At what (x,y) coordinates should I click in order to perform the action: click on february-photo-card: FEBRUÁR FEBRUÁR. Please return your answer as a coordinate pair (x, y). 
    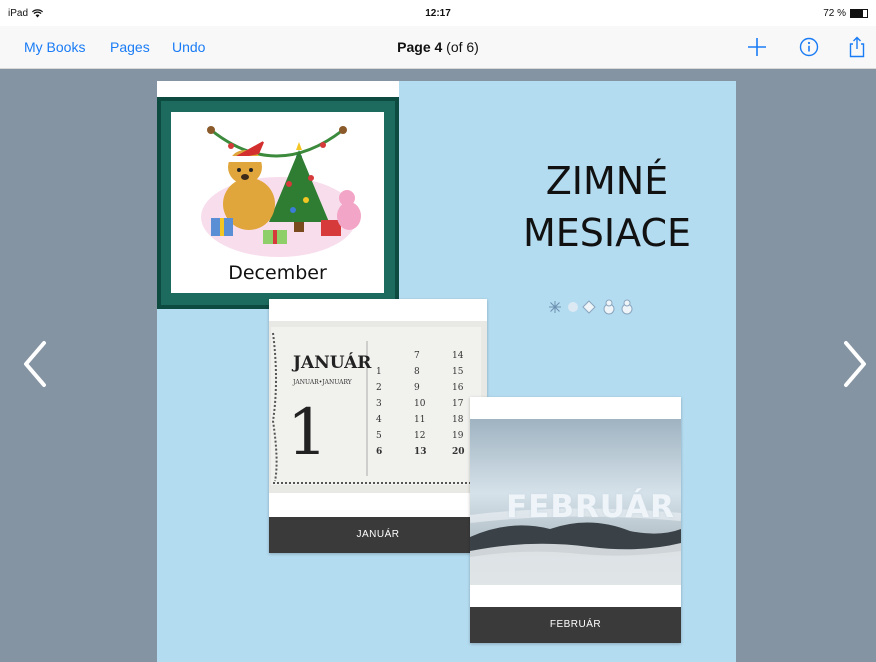
    Looking at the image, I should click on (575, 520).